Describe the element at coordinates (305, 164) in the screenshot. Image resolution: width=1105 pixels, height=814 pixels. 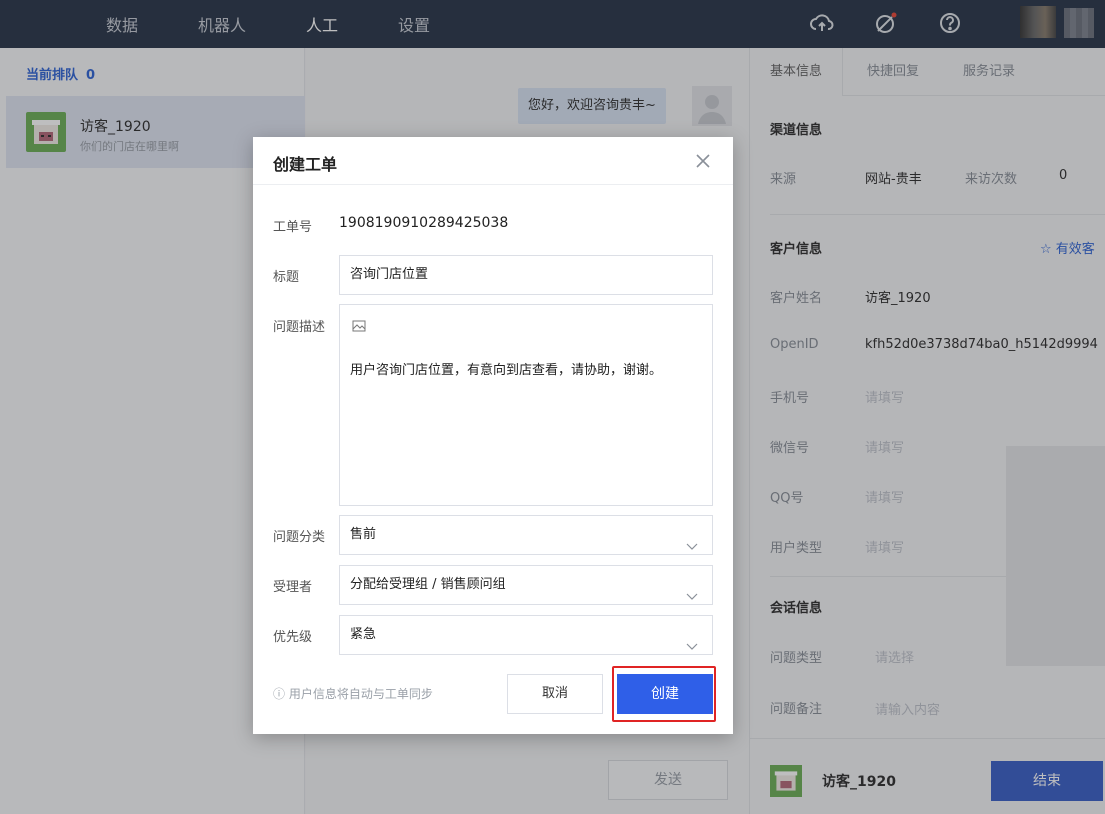
I see `dialog-title: 创建工单` at that location.